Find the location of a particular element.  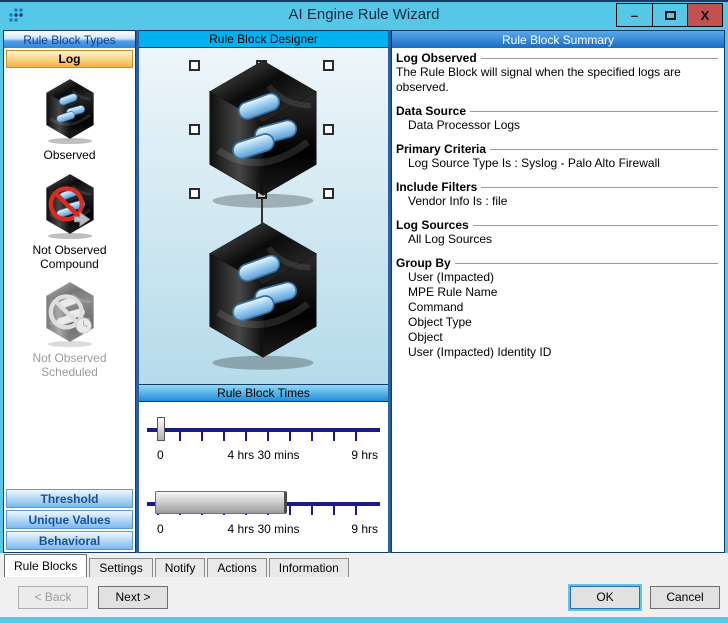

wizard-button-row: < Back Next > OK Cancel is located at coordinates (364, 597).